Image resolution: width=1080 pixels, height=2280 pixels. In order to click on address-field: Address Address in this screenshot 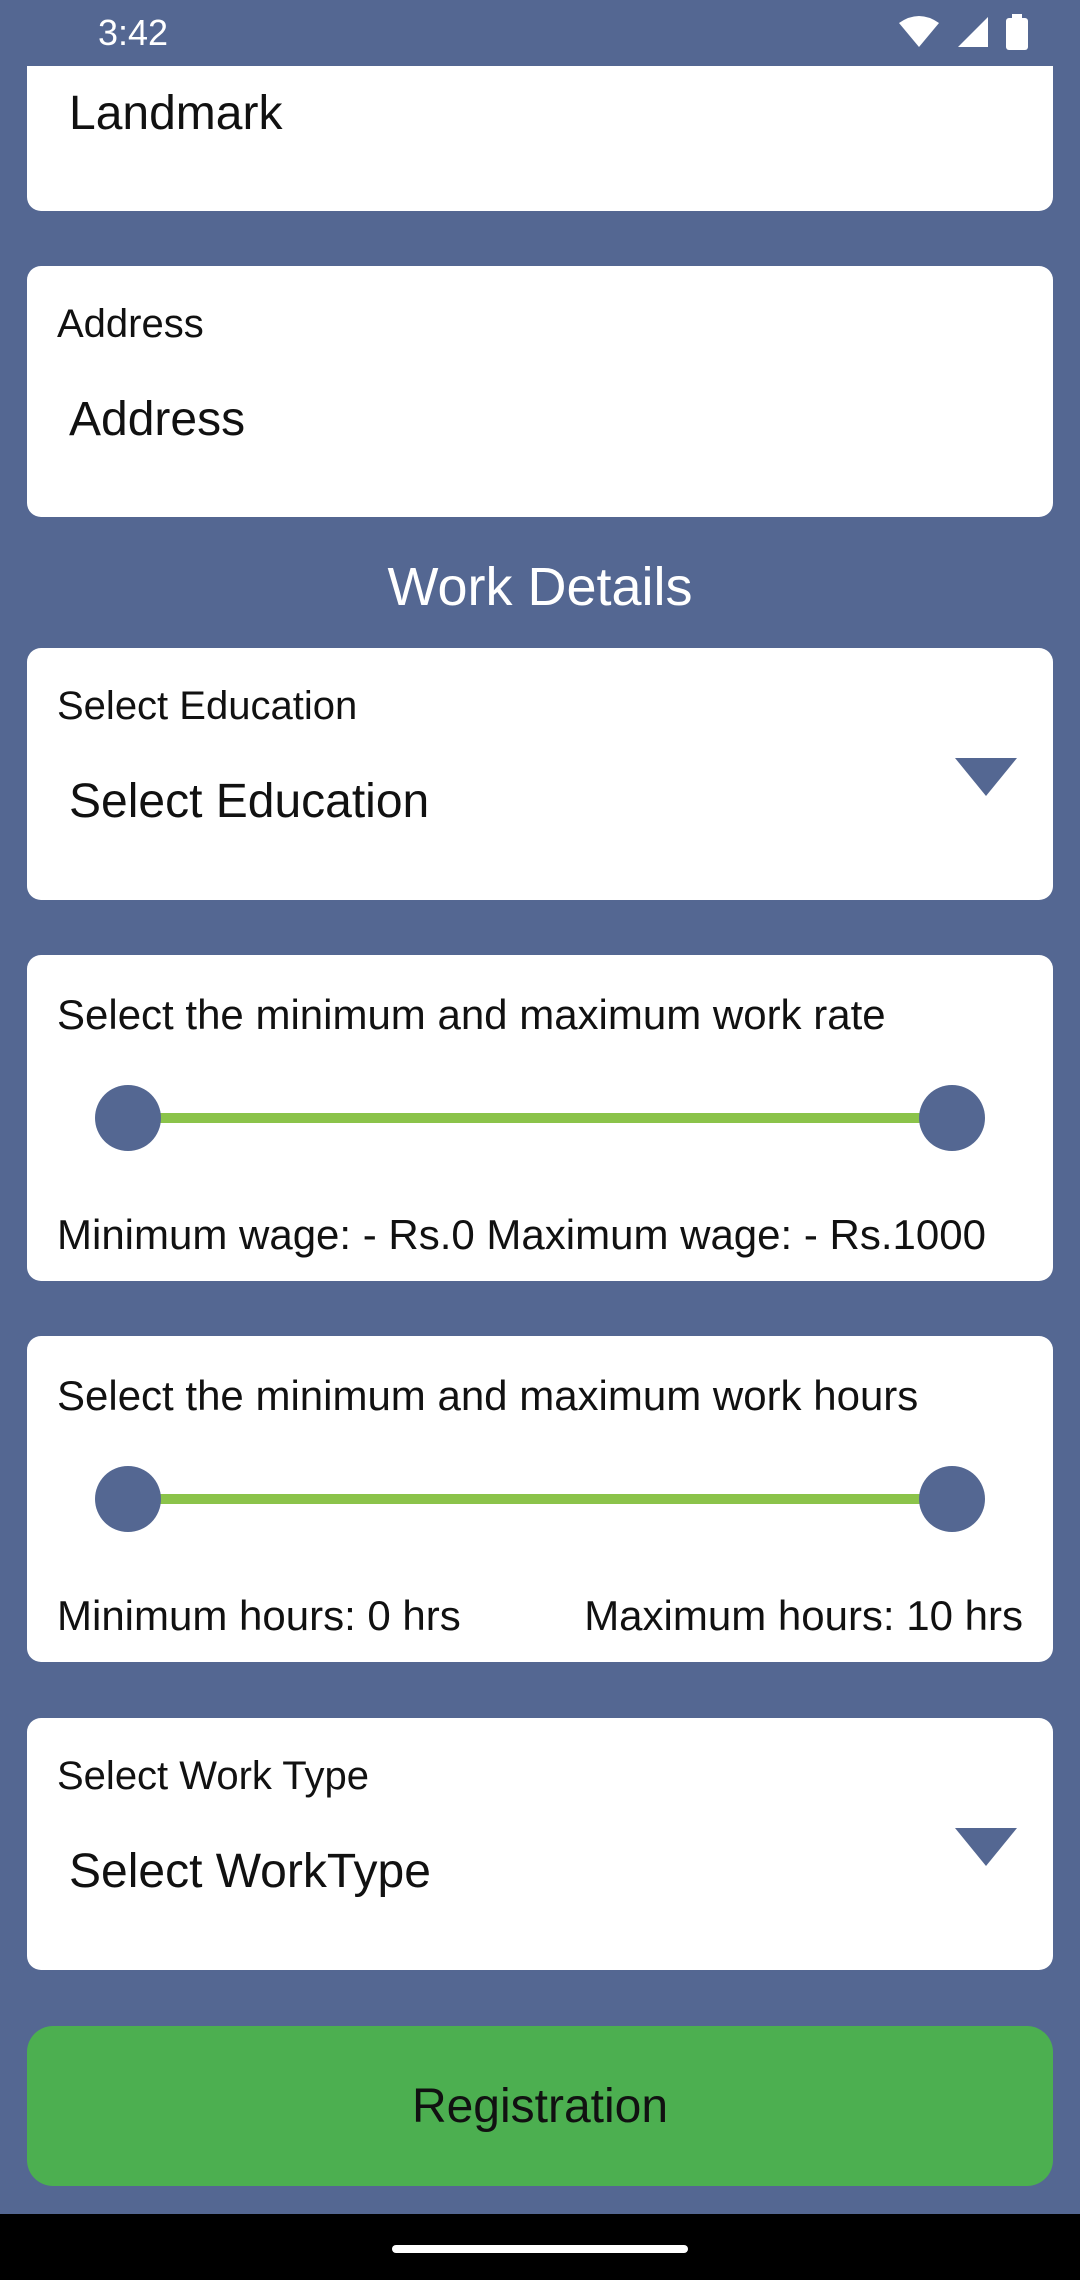, I will do `click(540, 391)`.